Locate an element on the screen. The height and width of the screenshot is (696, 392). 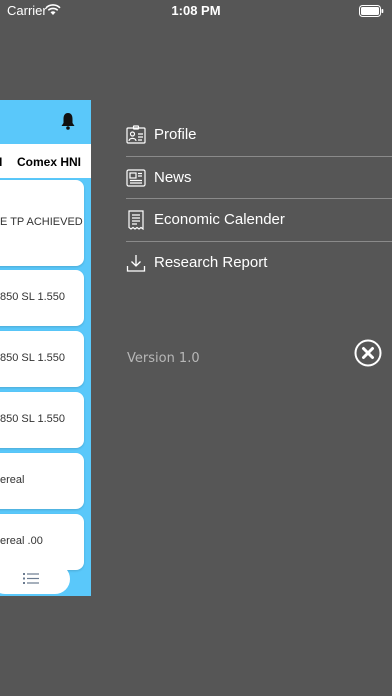
version-label: Version 1.0 is located at coordinates (163, 358).